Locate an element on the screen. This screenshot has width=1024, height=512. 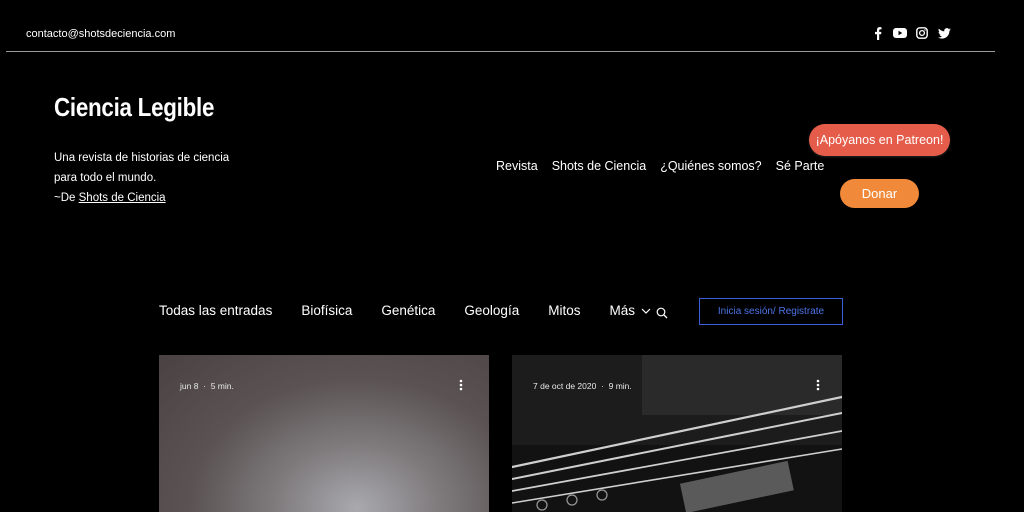
chevron-down-icon is located at coordinates (646, 311).